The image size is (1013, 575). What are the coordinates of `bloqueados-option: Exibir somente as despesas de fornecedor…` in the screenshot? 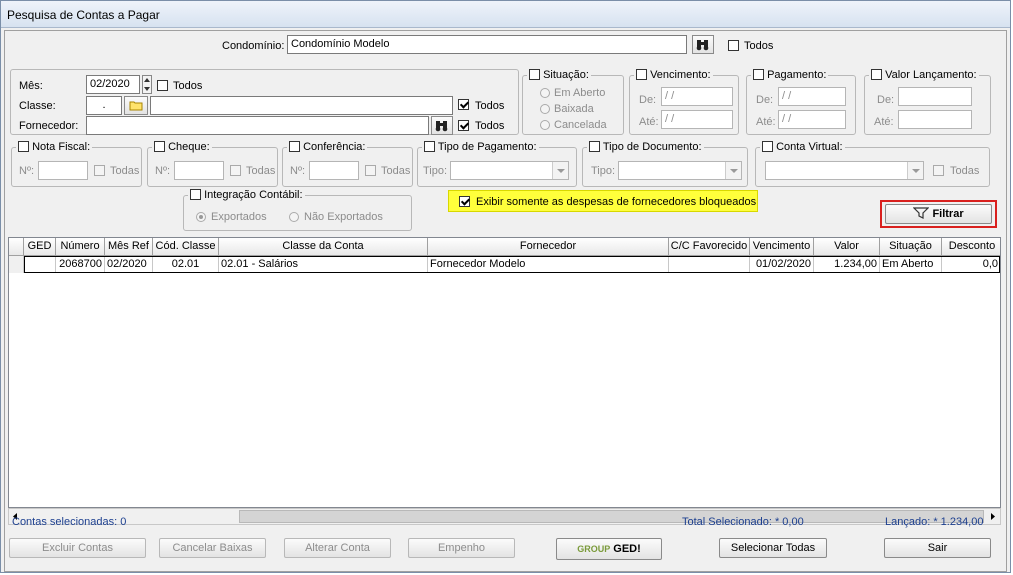 It's located at (603, 201).